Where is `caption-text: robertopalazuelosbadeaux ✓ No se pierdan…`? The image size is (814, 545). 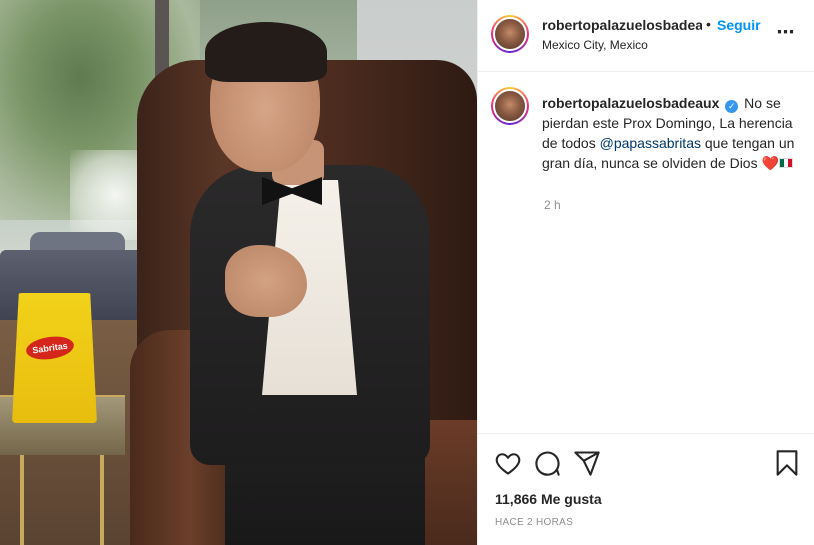 caption-text: robertopalazuelosbadeaux ✓ No se pierdan… is located at coordinates (673, 133).